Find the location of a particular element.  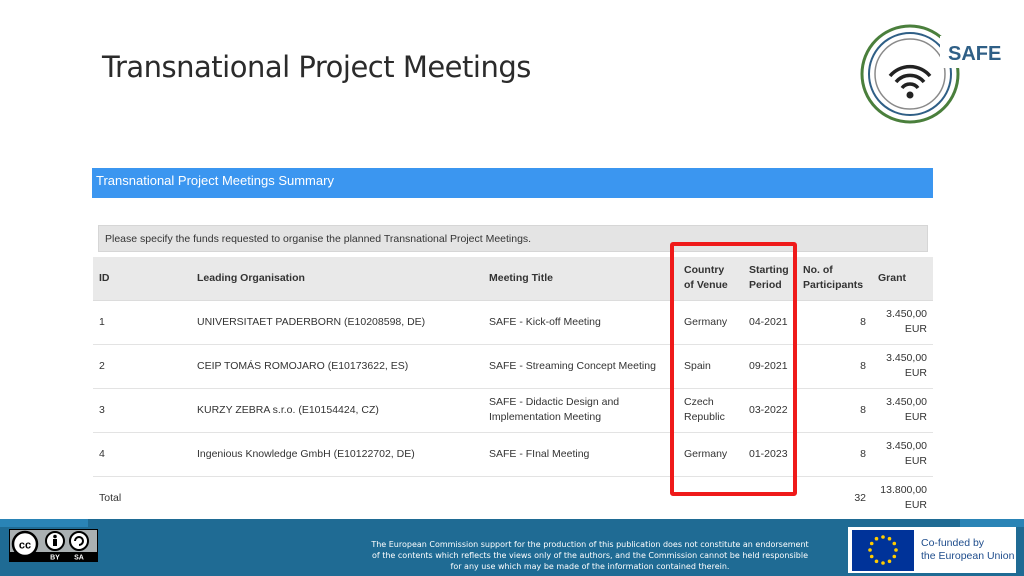

cell-org: KURZY ZEBRA s.r.o. (E10154424, CZ) is located at coordinates (337, 410).